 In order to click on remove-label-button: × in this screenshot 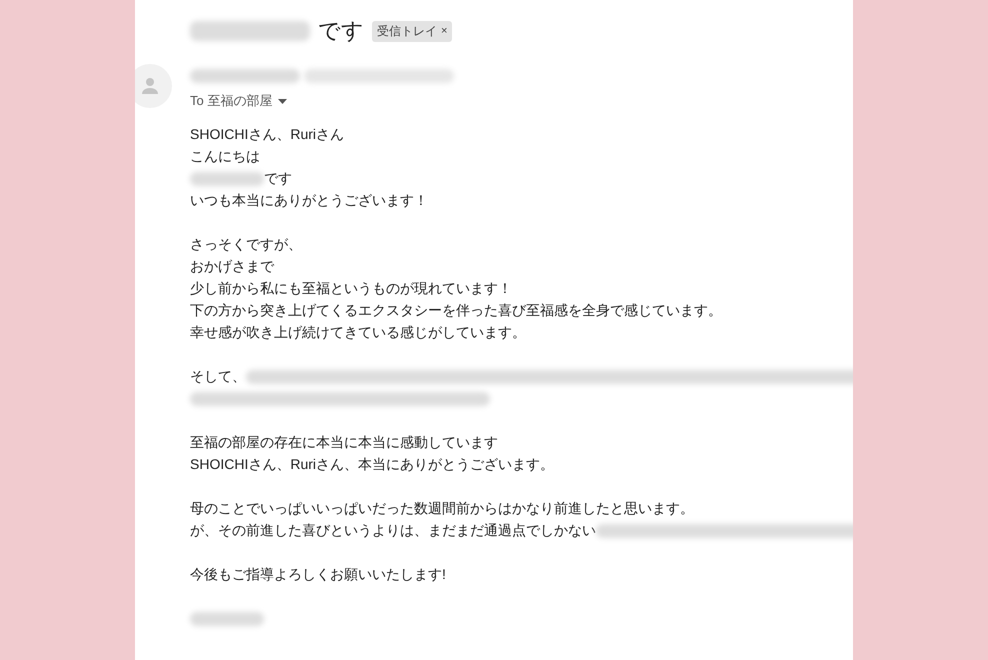, I will do `click(444, 31)`.